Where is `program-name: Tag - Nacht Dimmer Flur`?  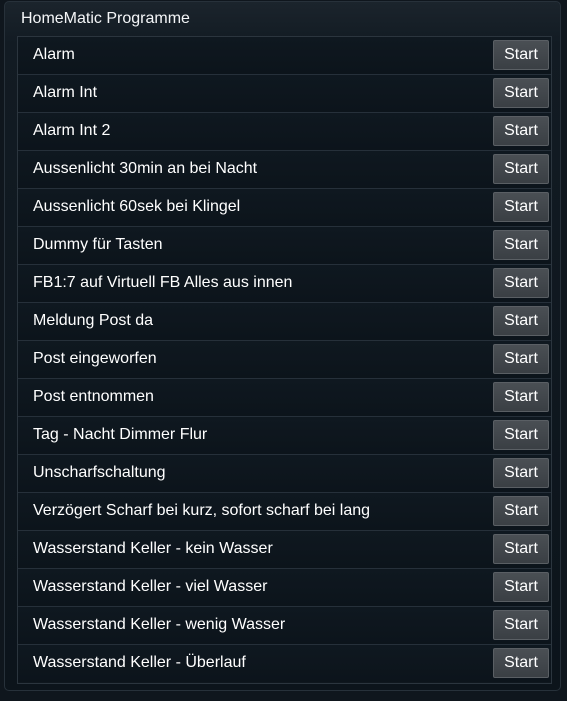
program-name: Tag - Nacht Dimmer Flur is located at coordinates (120, 434).